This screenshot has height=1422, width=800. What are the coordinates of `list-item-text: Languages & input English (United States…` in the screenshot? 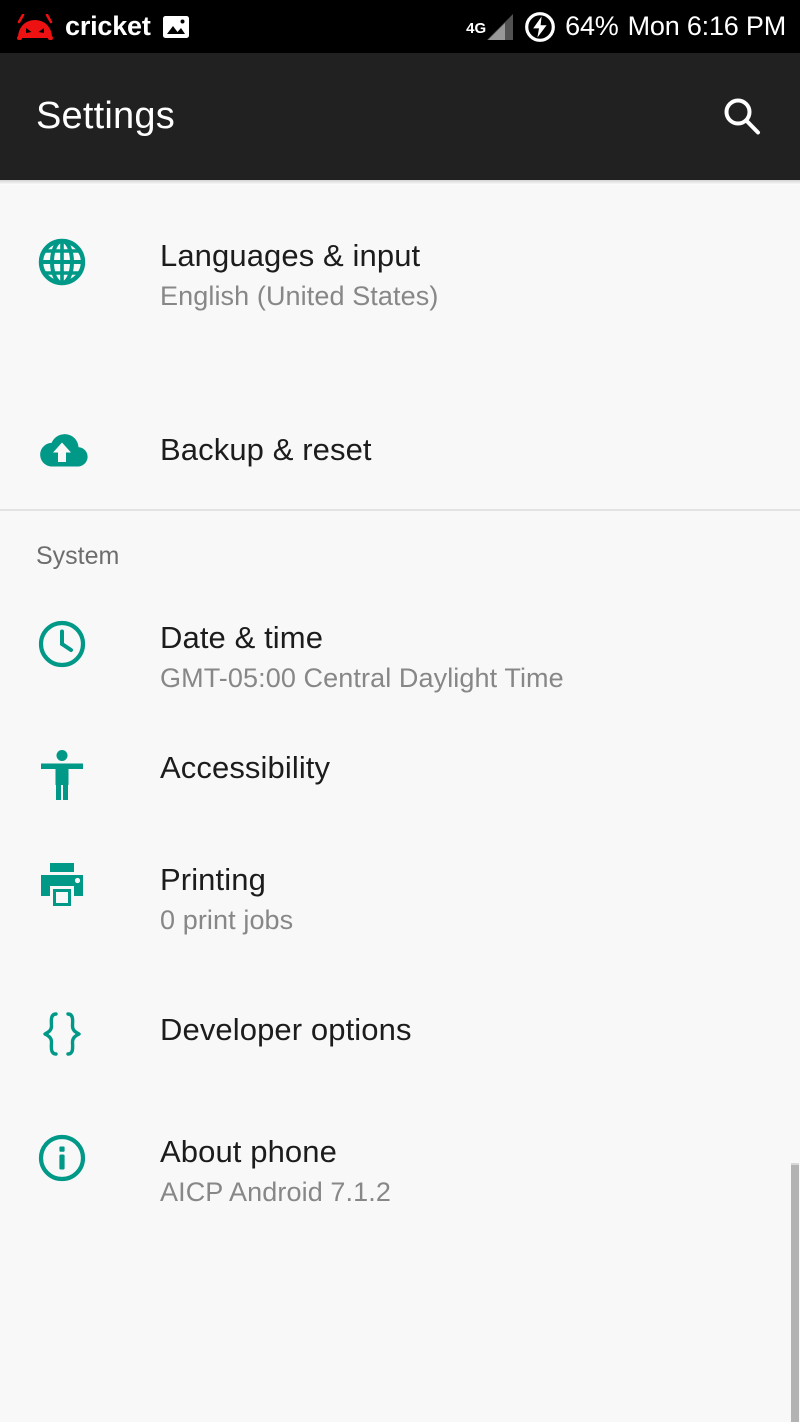 It's located at (299, 275).